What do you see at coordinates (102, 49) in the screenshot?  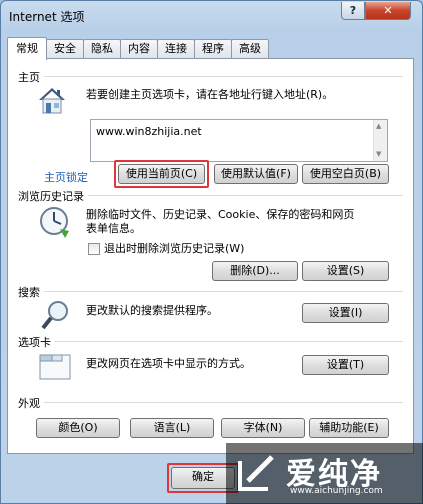 I see `tab-privacy: 隐私` at bounding box center [102, 49].